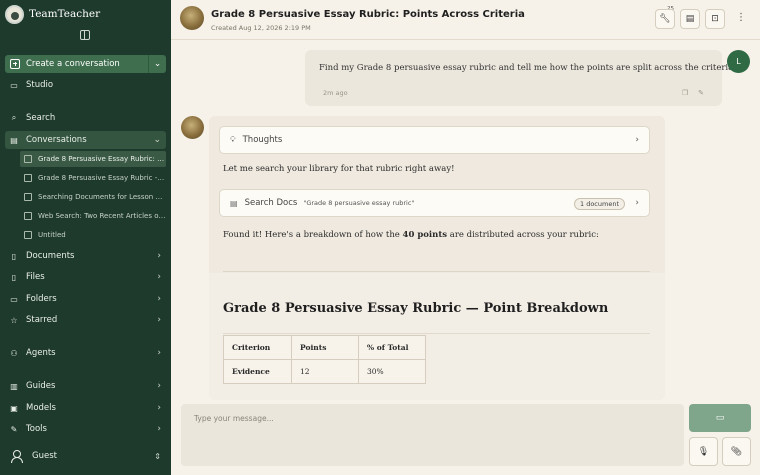 The width and height of the screenshot is (760, 475). Describe the element at coordinates (85, 429) in the screenshot. I see `sidebar-item-tools: ✎ Tools ›` at that location.